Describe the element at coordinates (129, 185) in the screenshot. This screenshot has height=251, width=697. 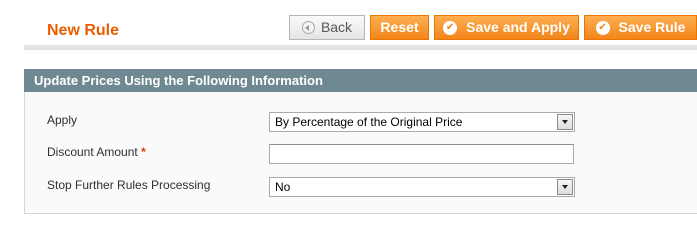
I see `stop-processing-label: Stop Further Rules Processing` at that location.